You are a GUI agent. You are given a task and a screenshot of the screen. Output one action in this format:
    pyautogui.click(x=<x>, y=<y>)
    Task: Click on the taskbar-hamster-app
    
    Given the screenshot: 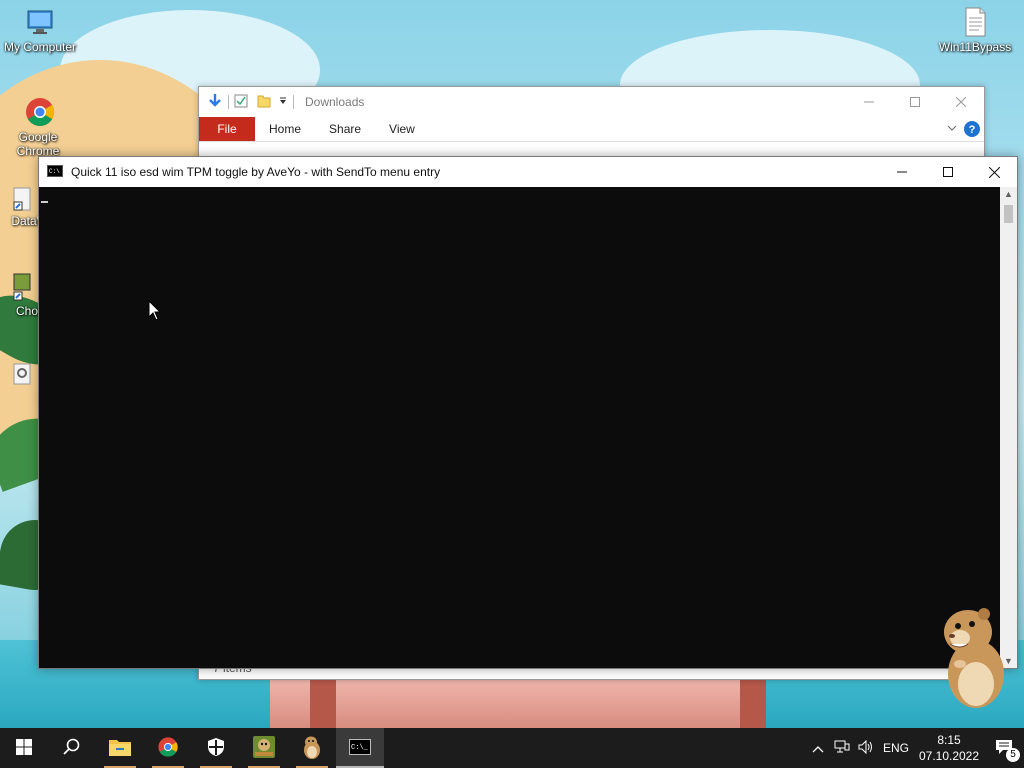 What is the action you would take?
    pyautogui.click(x=312, y=748)
    